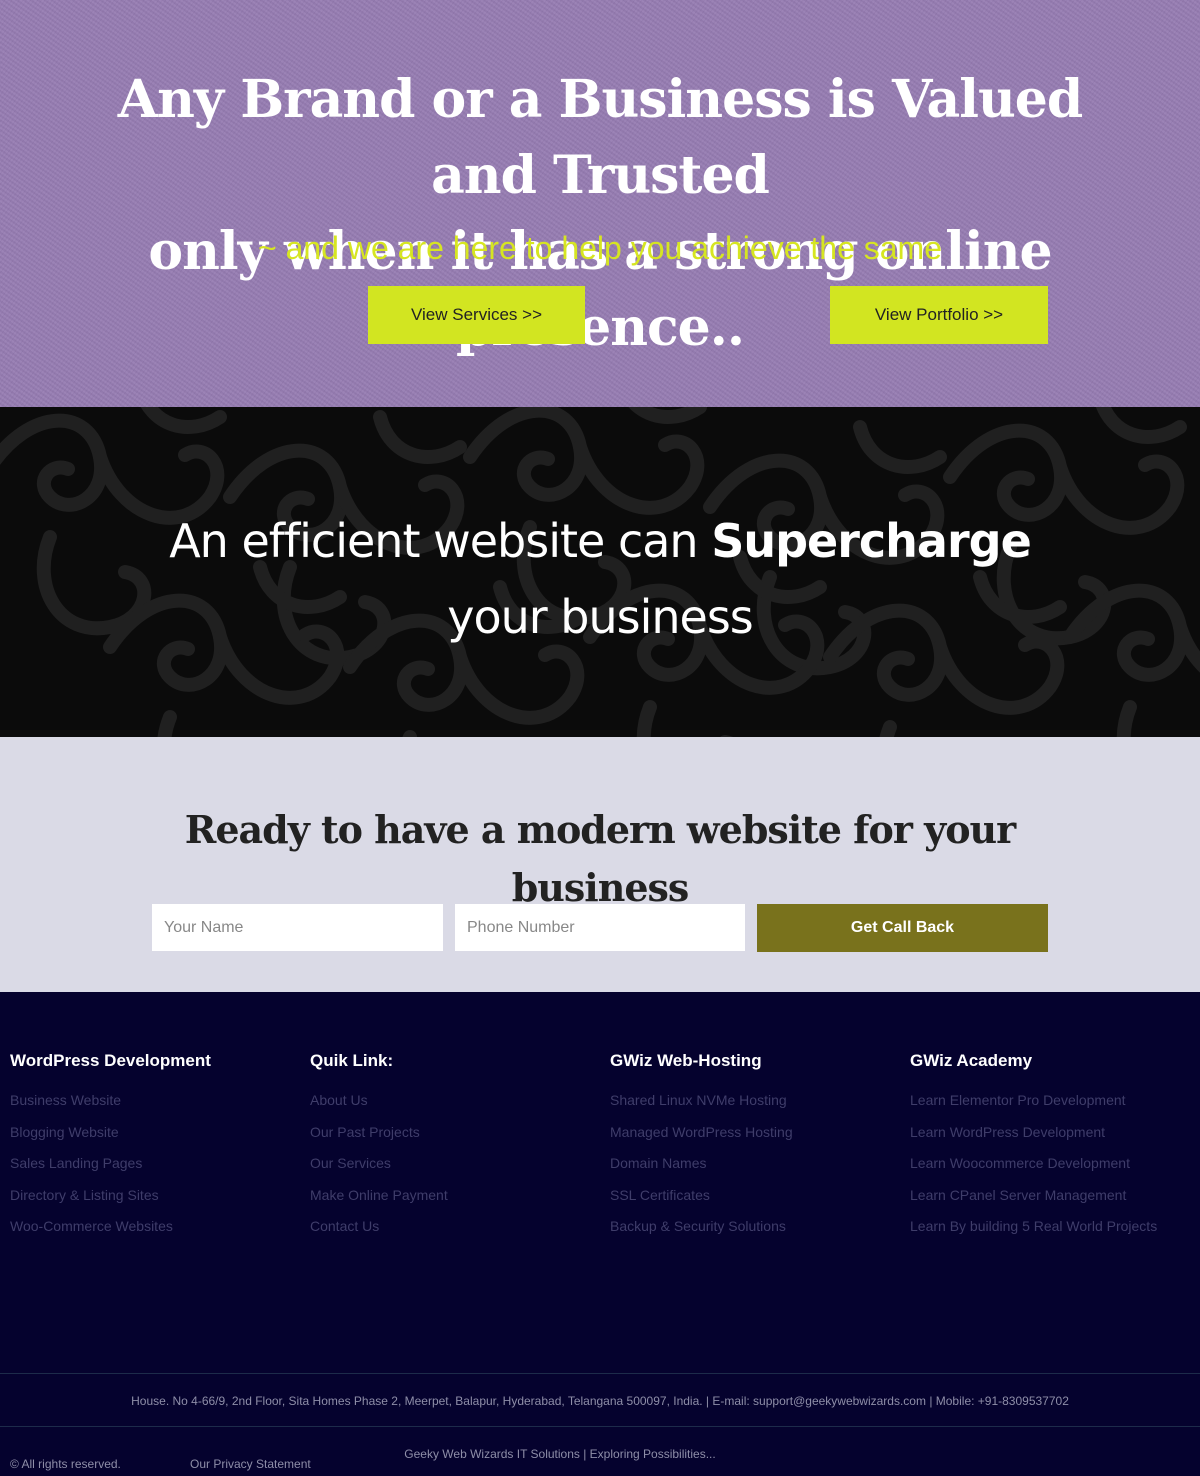  What do you see at coordinates (250, 1464) in the screenshot?
I see `privacy-statement-link: Our Privacy Statement` at bounding box center [250, 1464].